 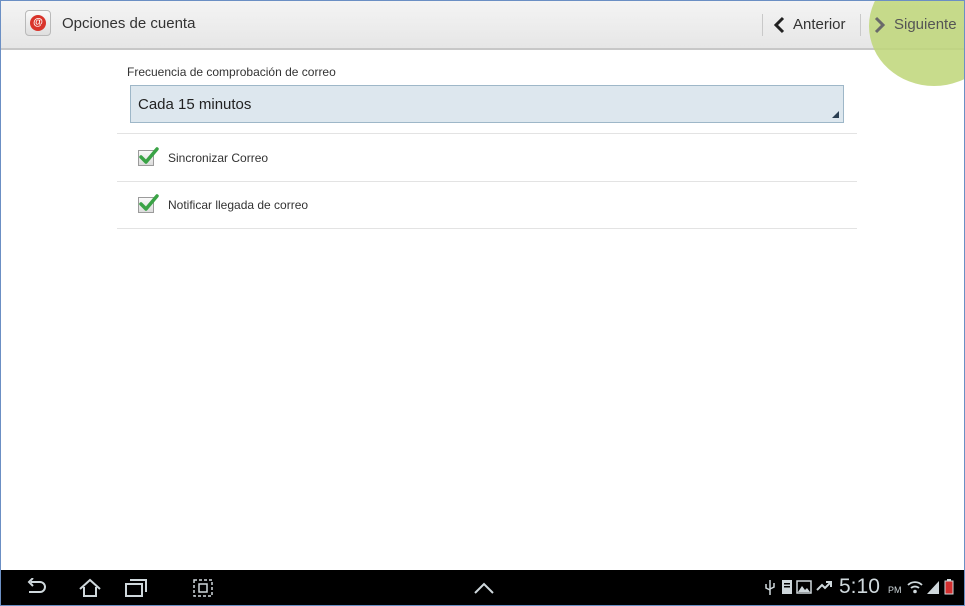 I want to click on picture-icon, so click(x=804, y=587).